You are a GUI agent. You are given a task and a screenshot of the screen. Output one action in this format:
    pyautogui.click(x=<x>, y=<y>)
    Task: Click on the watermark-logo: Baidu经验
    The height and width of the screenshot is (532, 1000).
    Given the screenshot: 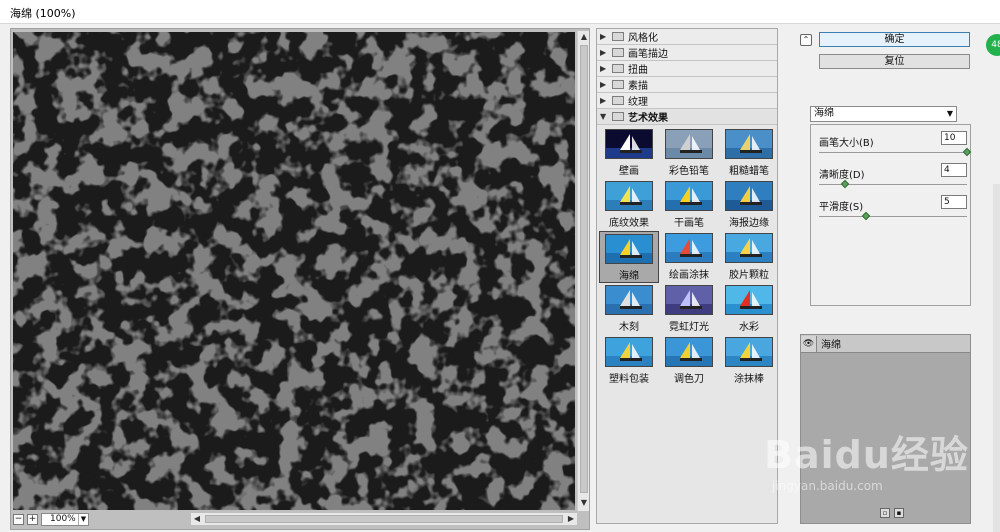 What is the action you would take?
    pyautogui.click(x=866, y=455)
    